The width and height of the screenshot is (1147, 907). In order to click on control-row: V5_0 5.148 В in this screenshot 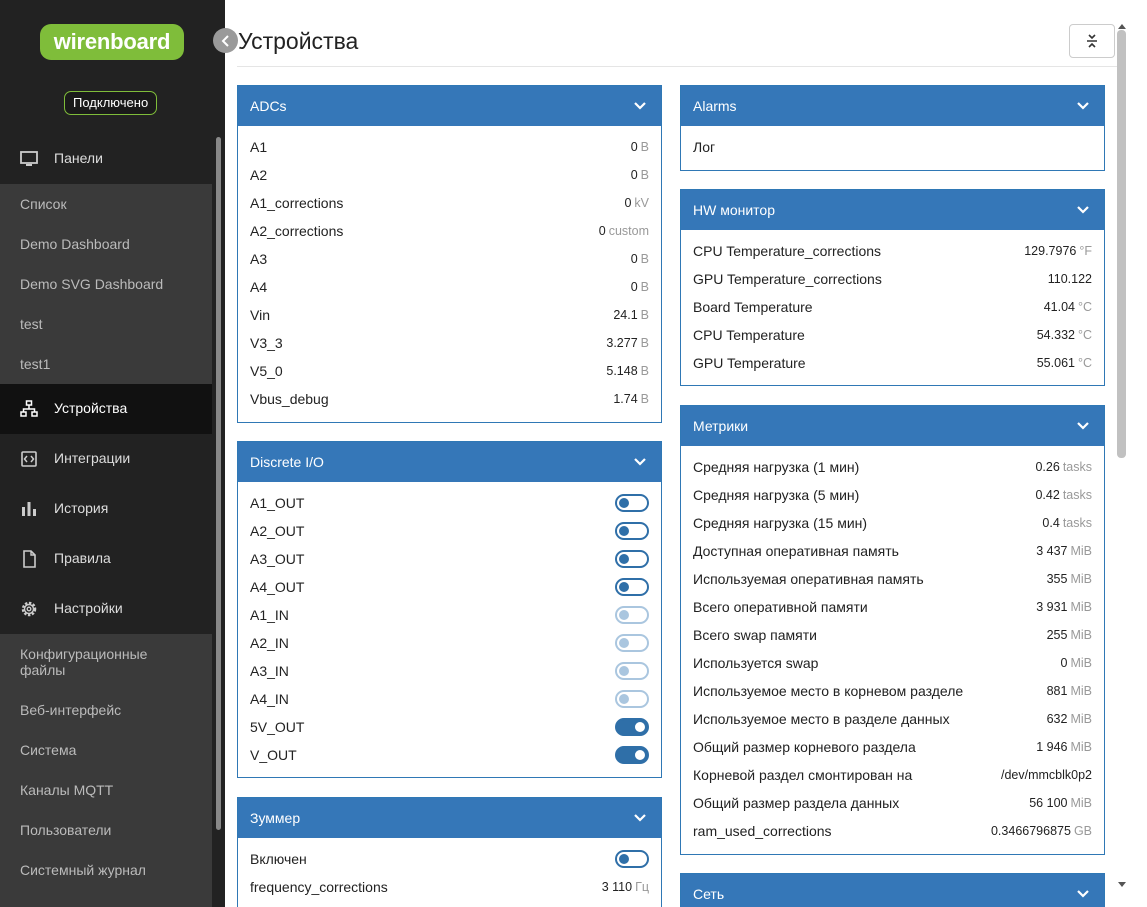, I will do `click(449, 370)`.